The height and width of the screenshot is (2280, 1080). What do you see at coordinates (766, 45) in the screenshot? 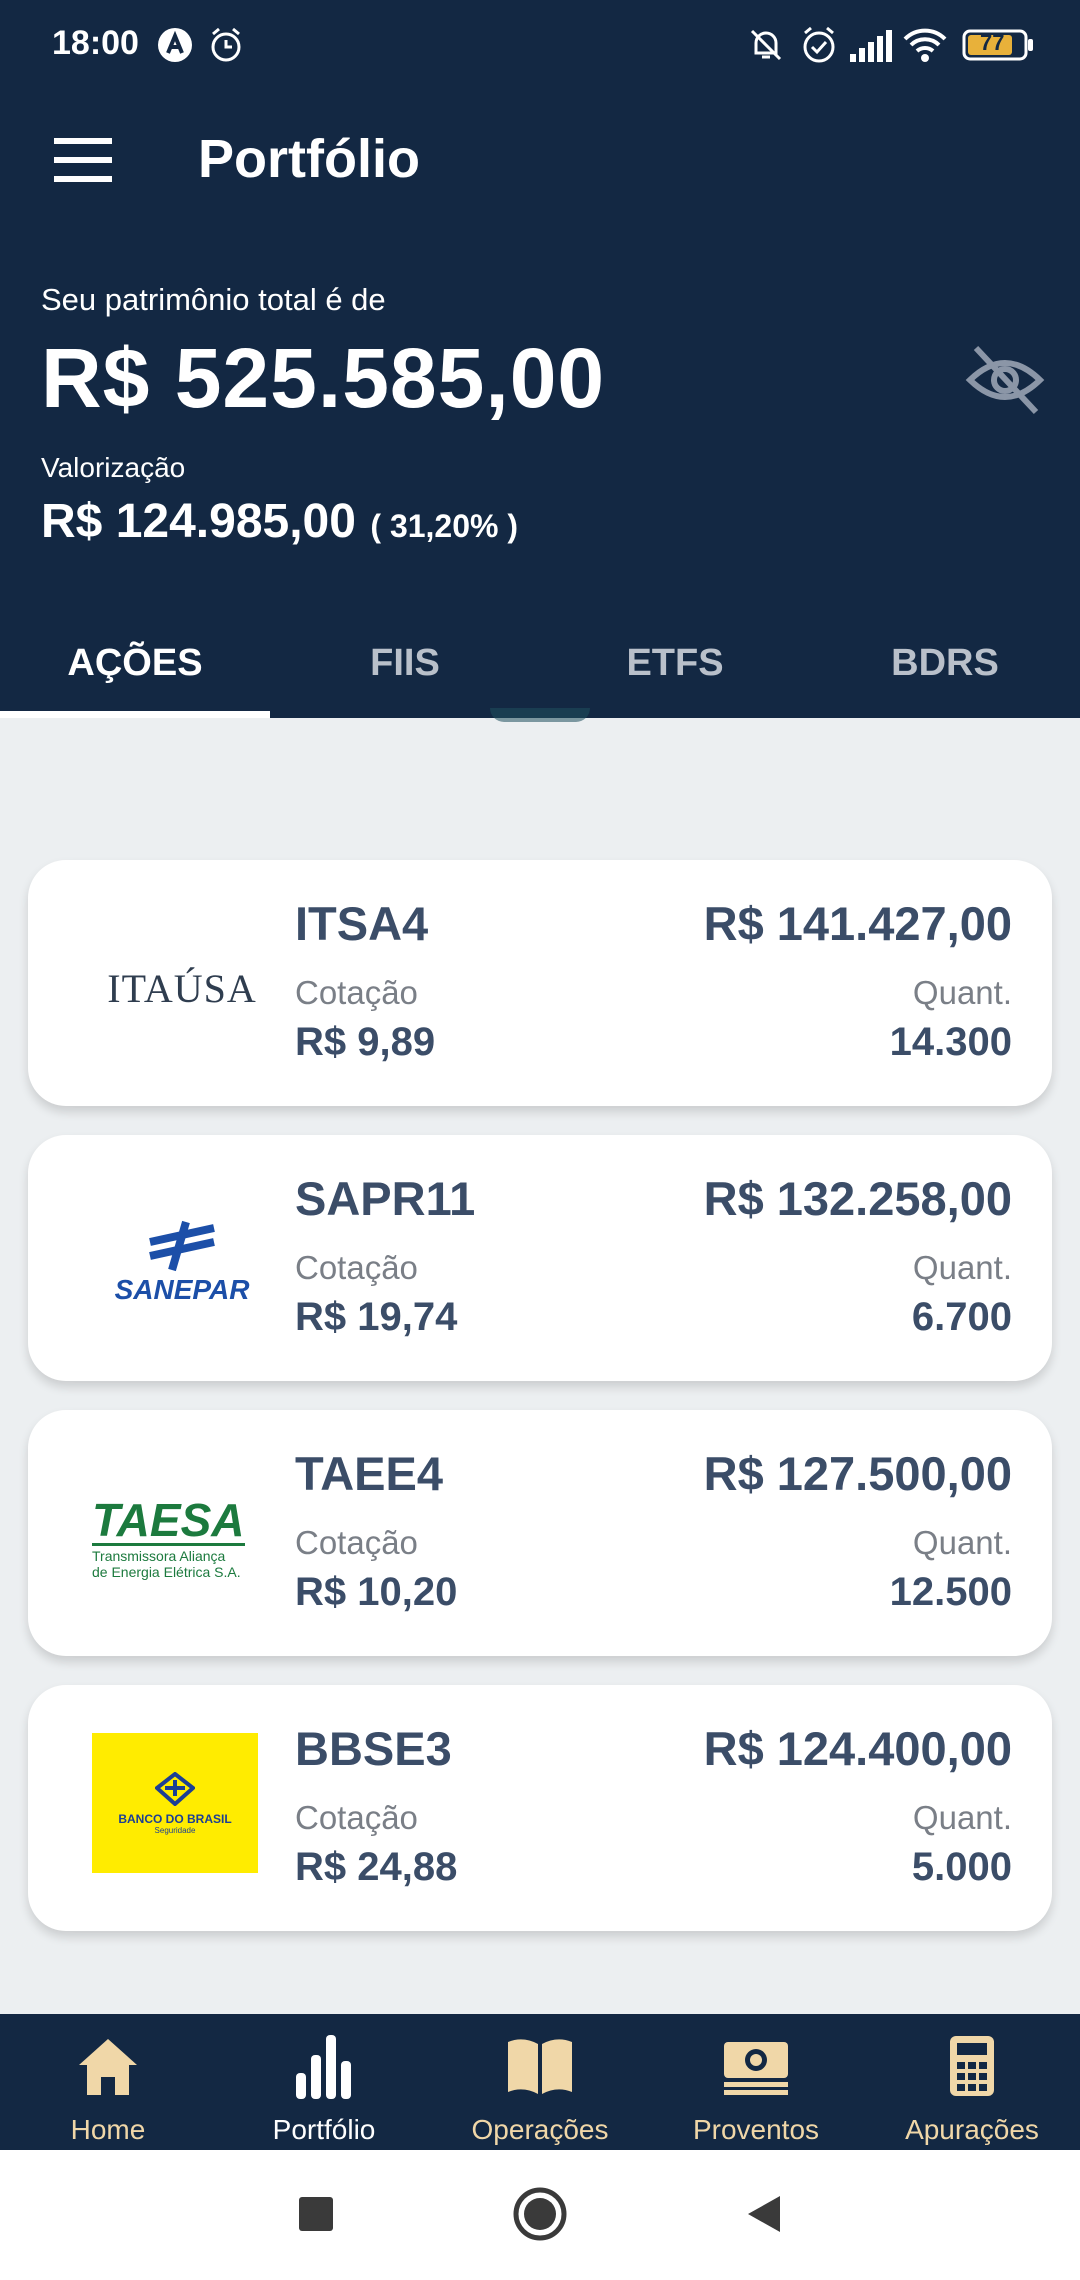
I see `notifications-off-icon` at bounding box center [766, 45].